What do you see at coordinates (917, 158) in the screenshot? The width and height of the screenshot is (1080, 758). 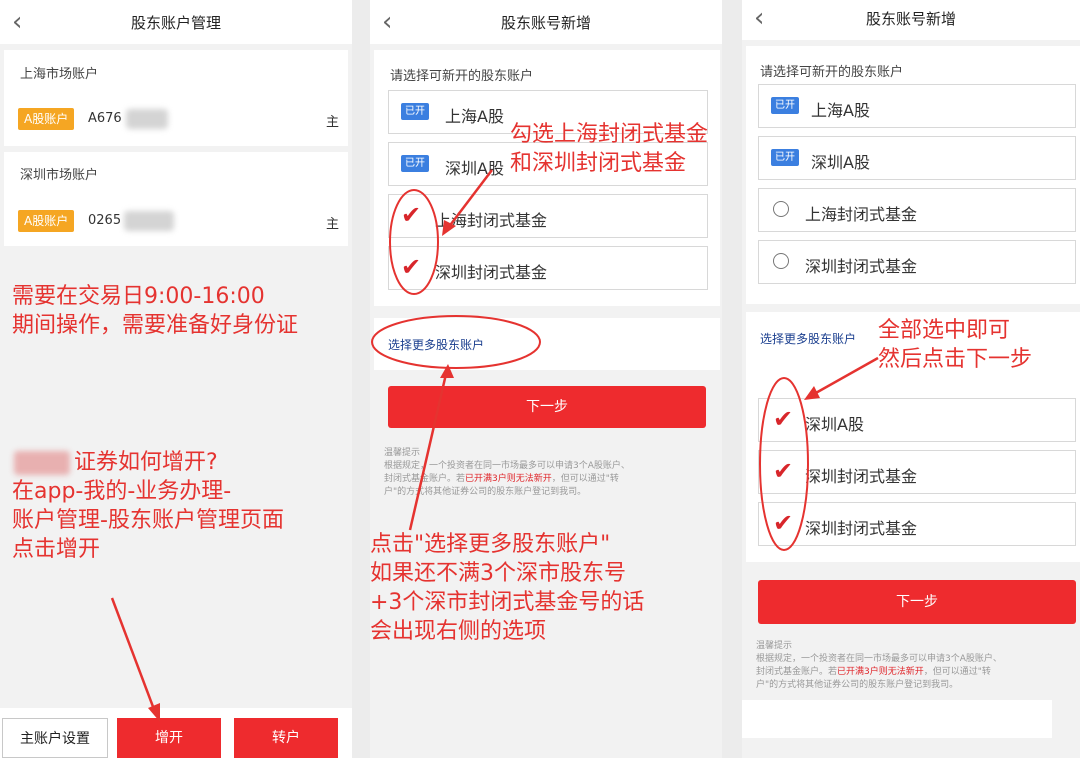 I see `option-shenzhen-a: 已开 深圳A股` at bounding box center [917, 158].